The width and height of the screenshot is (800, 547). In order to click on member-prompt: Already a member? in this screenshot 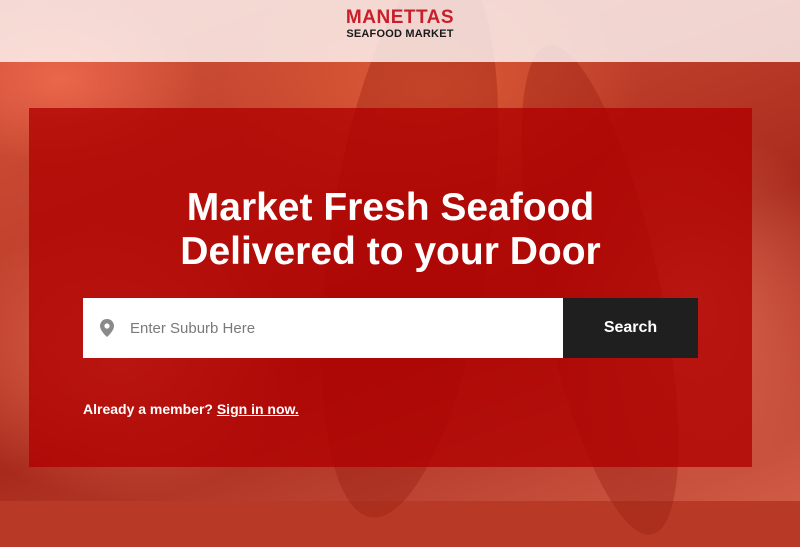, I will do `click(148, 409)`.